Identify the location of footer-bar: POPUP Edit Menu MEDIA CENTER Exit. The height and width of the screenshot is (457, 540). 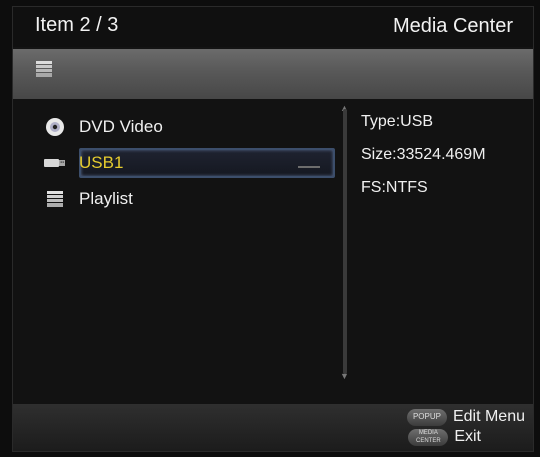
(273, 427).